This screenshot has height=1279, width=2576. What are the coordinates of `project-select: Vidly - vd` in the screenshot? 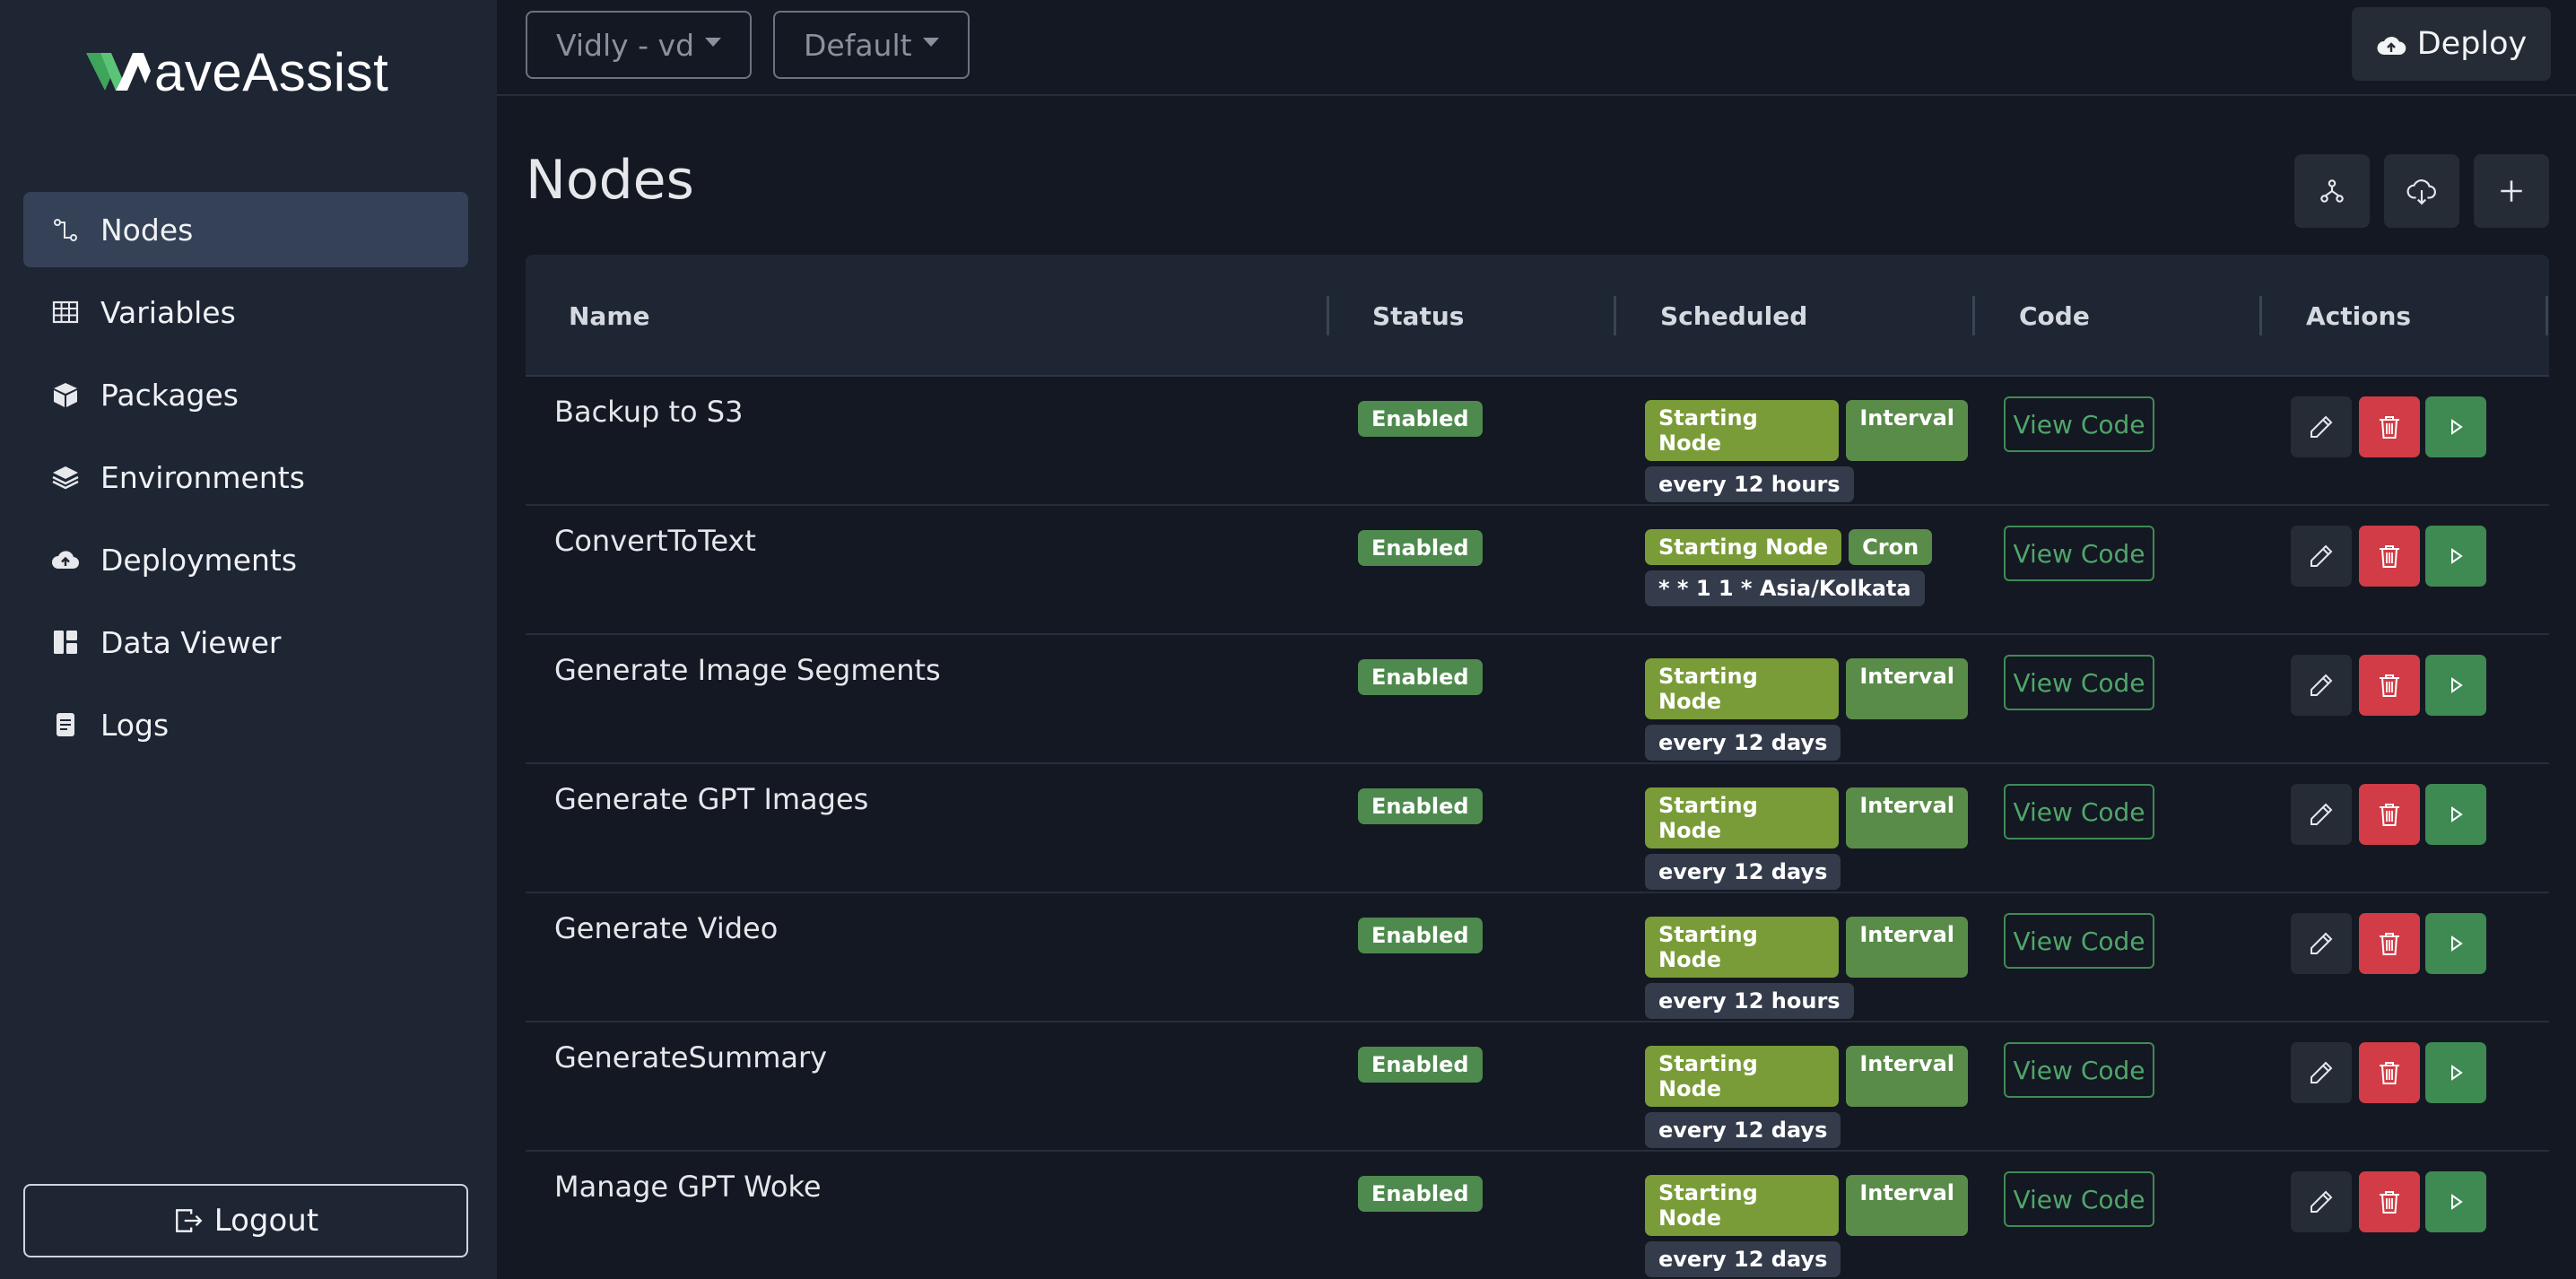 It's located at (639, 45).